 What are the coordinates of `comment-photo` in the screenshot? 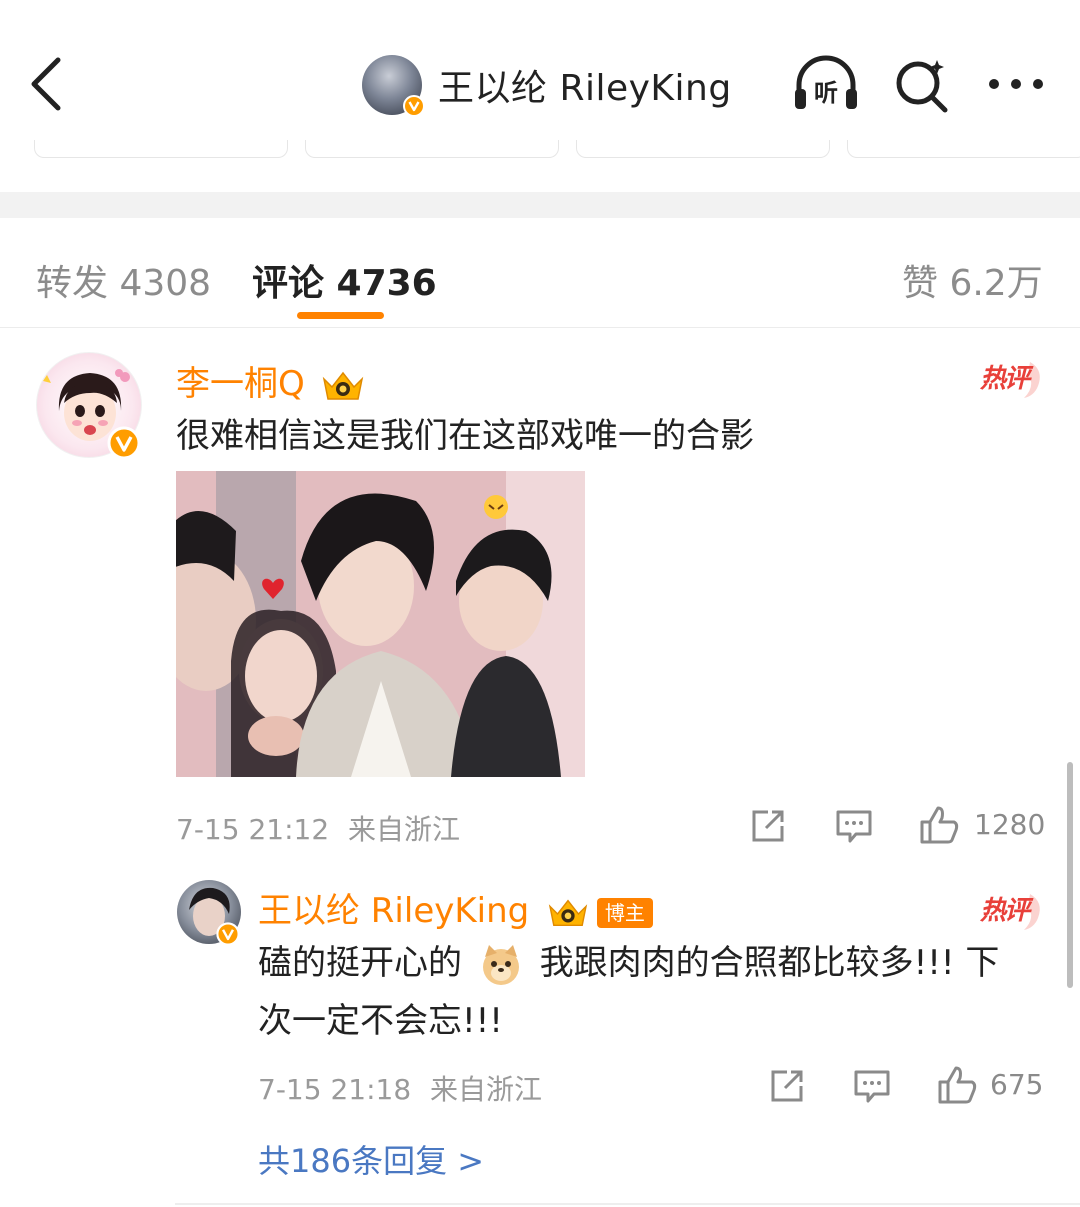 It's located at (380, 624).